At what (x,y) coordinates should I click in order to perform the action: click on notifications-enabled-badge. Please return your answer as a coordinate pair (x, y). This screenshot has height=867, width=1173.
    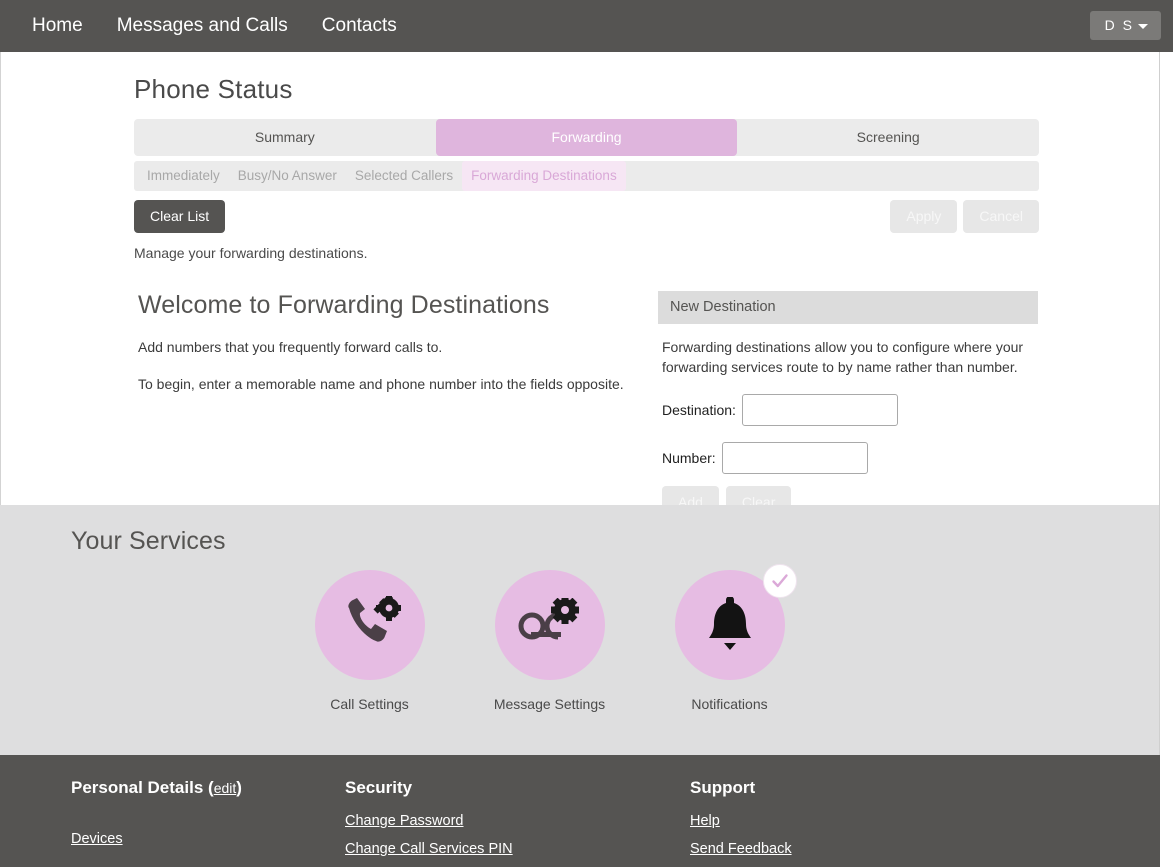
    Looking at the image, I should click on (779, 581).